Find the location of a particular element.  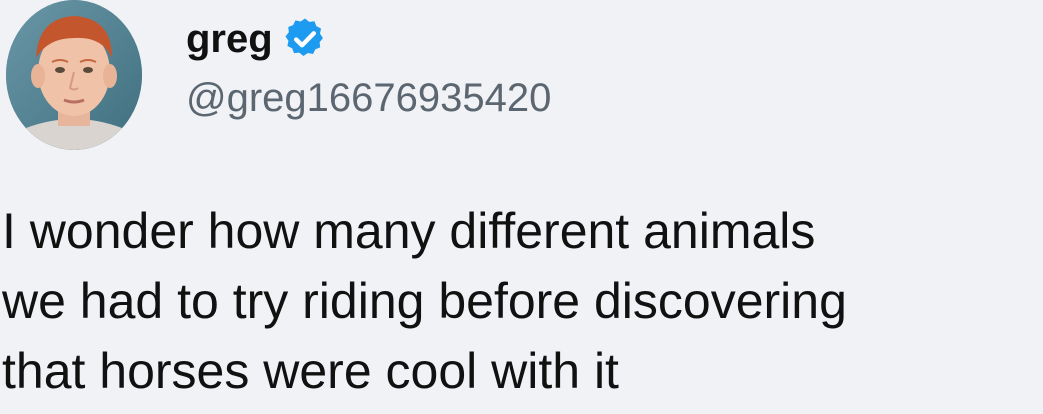

author-name-row: greg is located at coordinates (256, 39).